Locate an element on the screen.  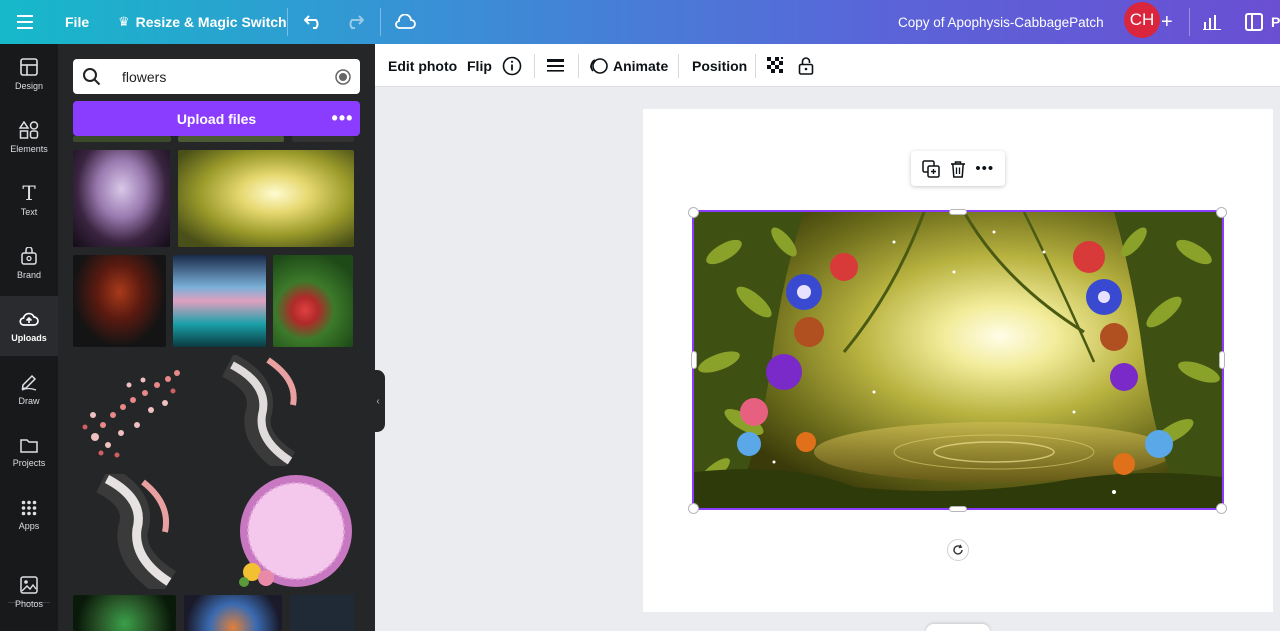
collapse-panel-handle: ‹ is located at coordinates (378, 401).